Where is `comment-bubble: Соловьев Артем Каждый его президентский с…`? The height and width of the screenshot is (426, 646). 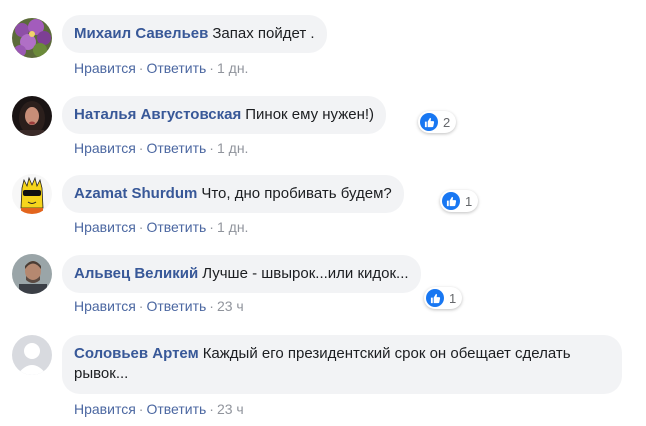
comment-bubble: Соловьев Артем Каждый его президентский с… is located at coordinates (342, 364).